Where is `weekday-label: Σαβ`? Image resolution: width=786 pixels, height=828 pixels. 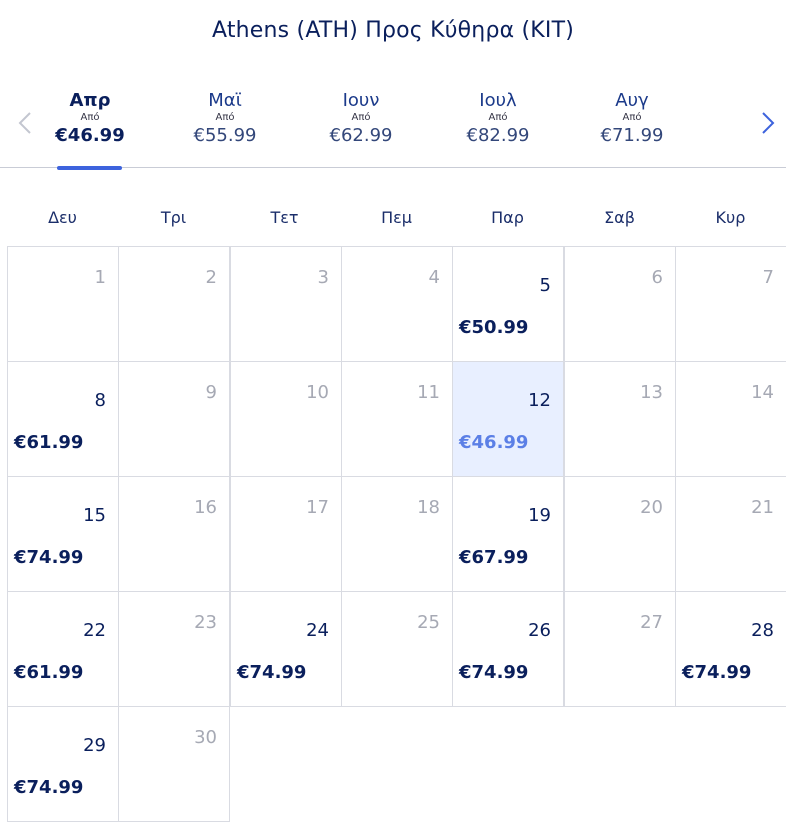 weekday-label: Σαβ is located at coordinates (619, 217).